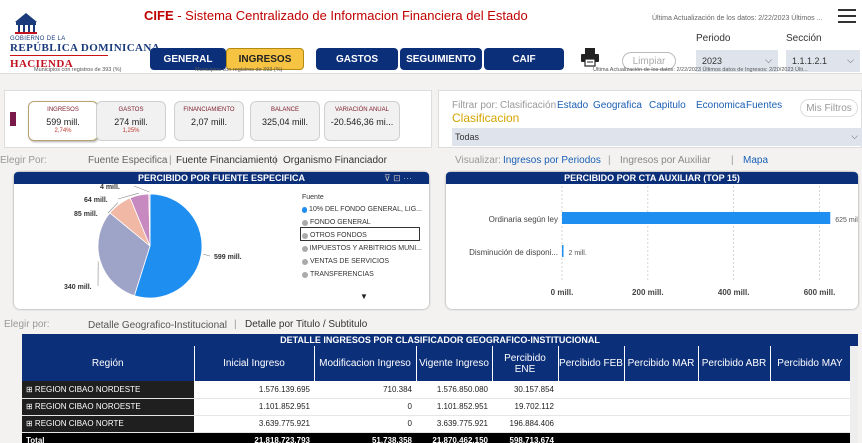 This screenshot has width=862, height=443. Describe the element at coordinates (338, 235) in the screenshot. I see `legend-label: OTROS FONDOS` at that location.